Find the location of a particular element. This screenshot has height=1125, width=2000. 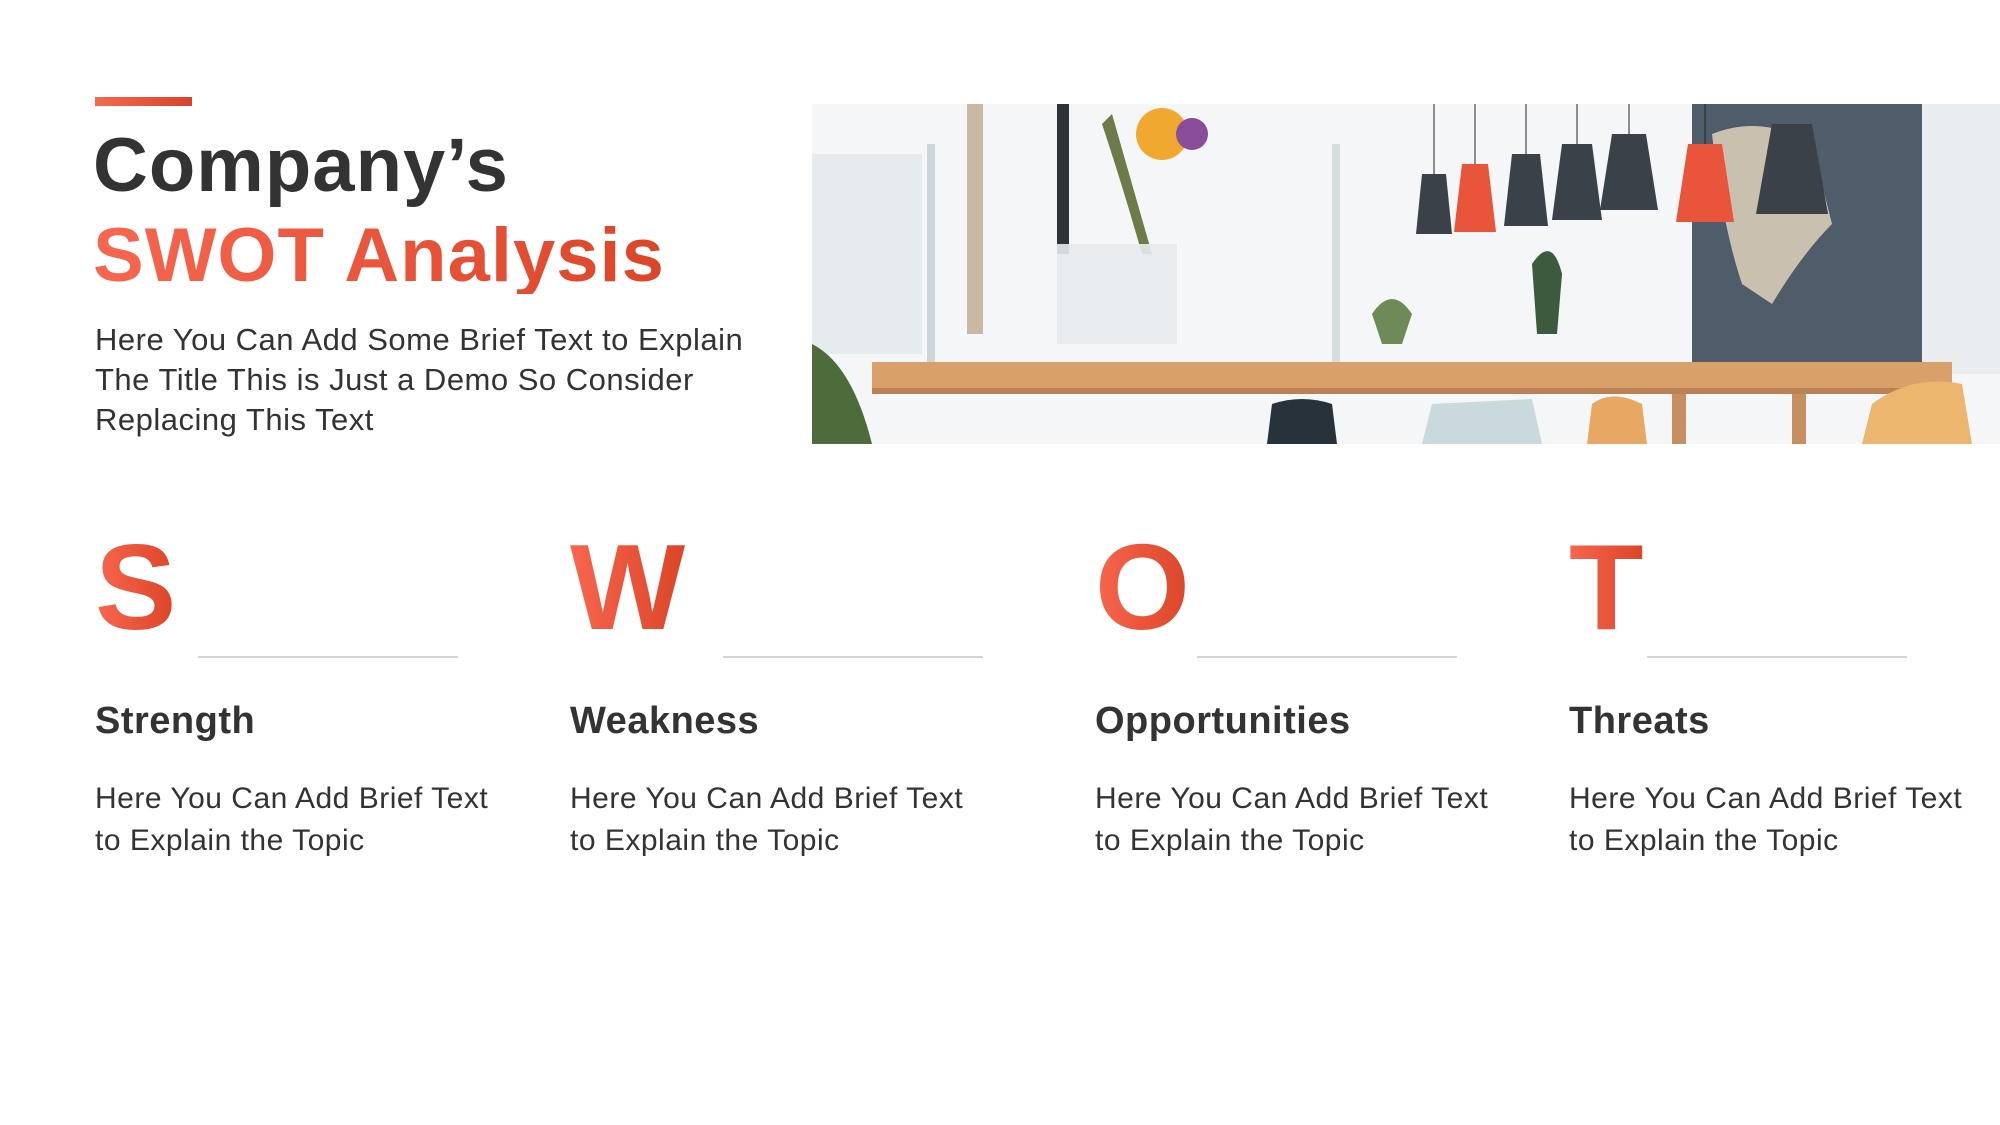

swot-heading: Strength is located at coordinates (175, 721).